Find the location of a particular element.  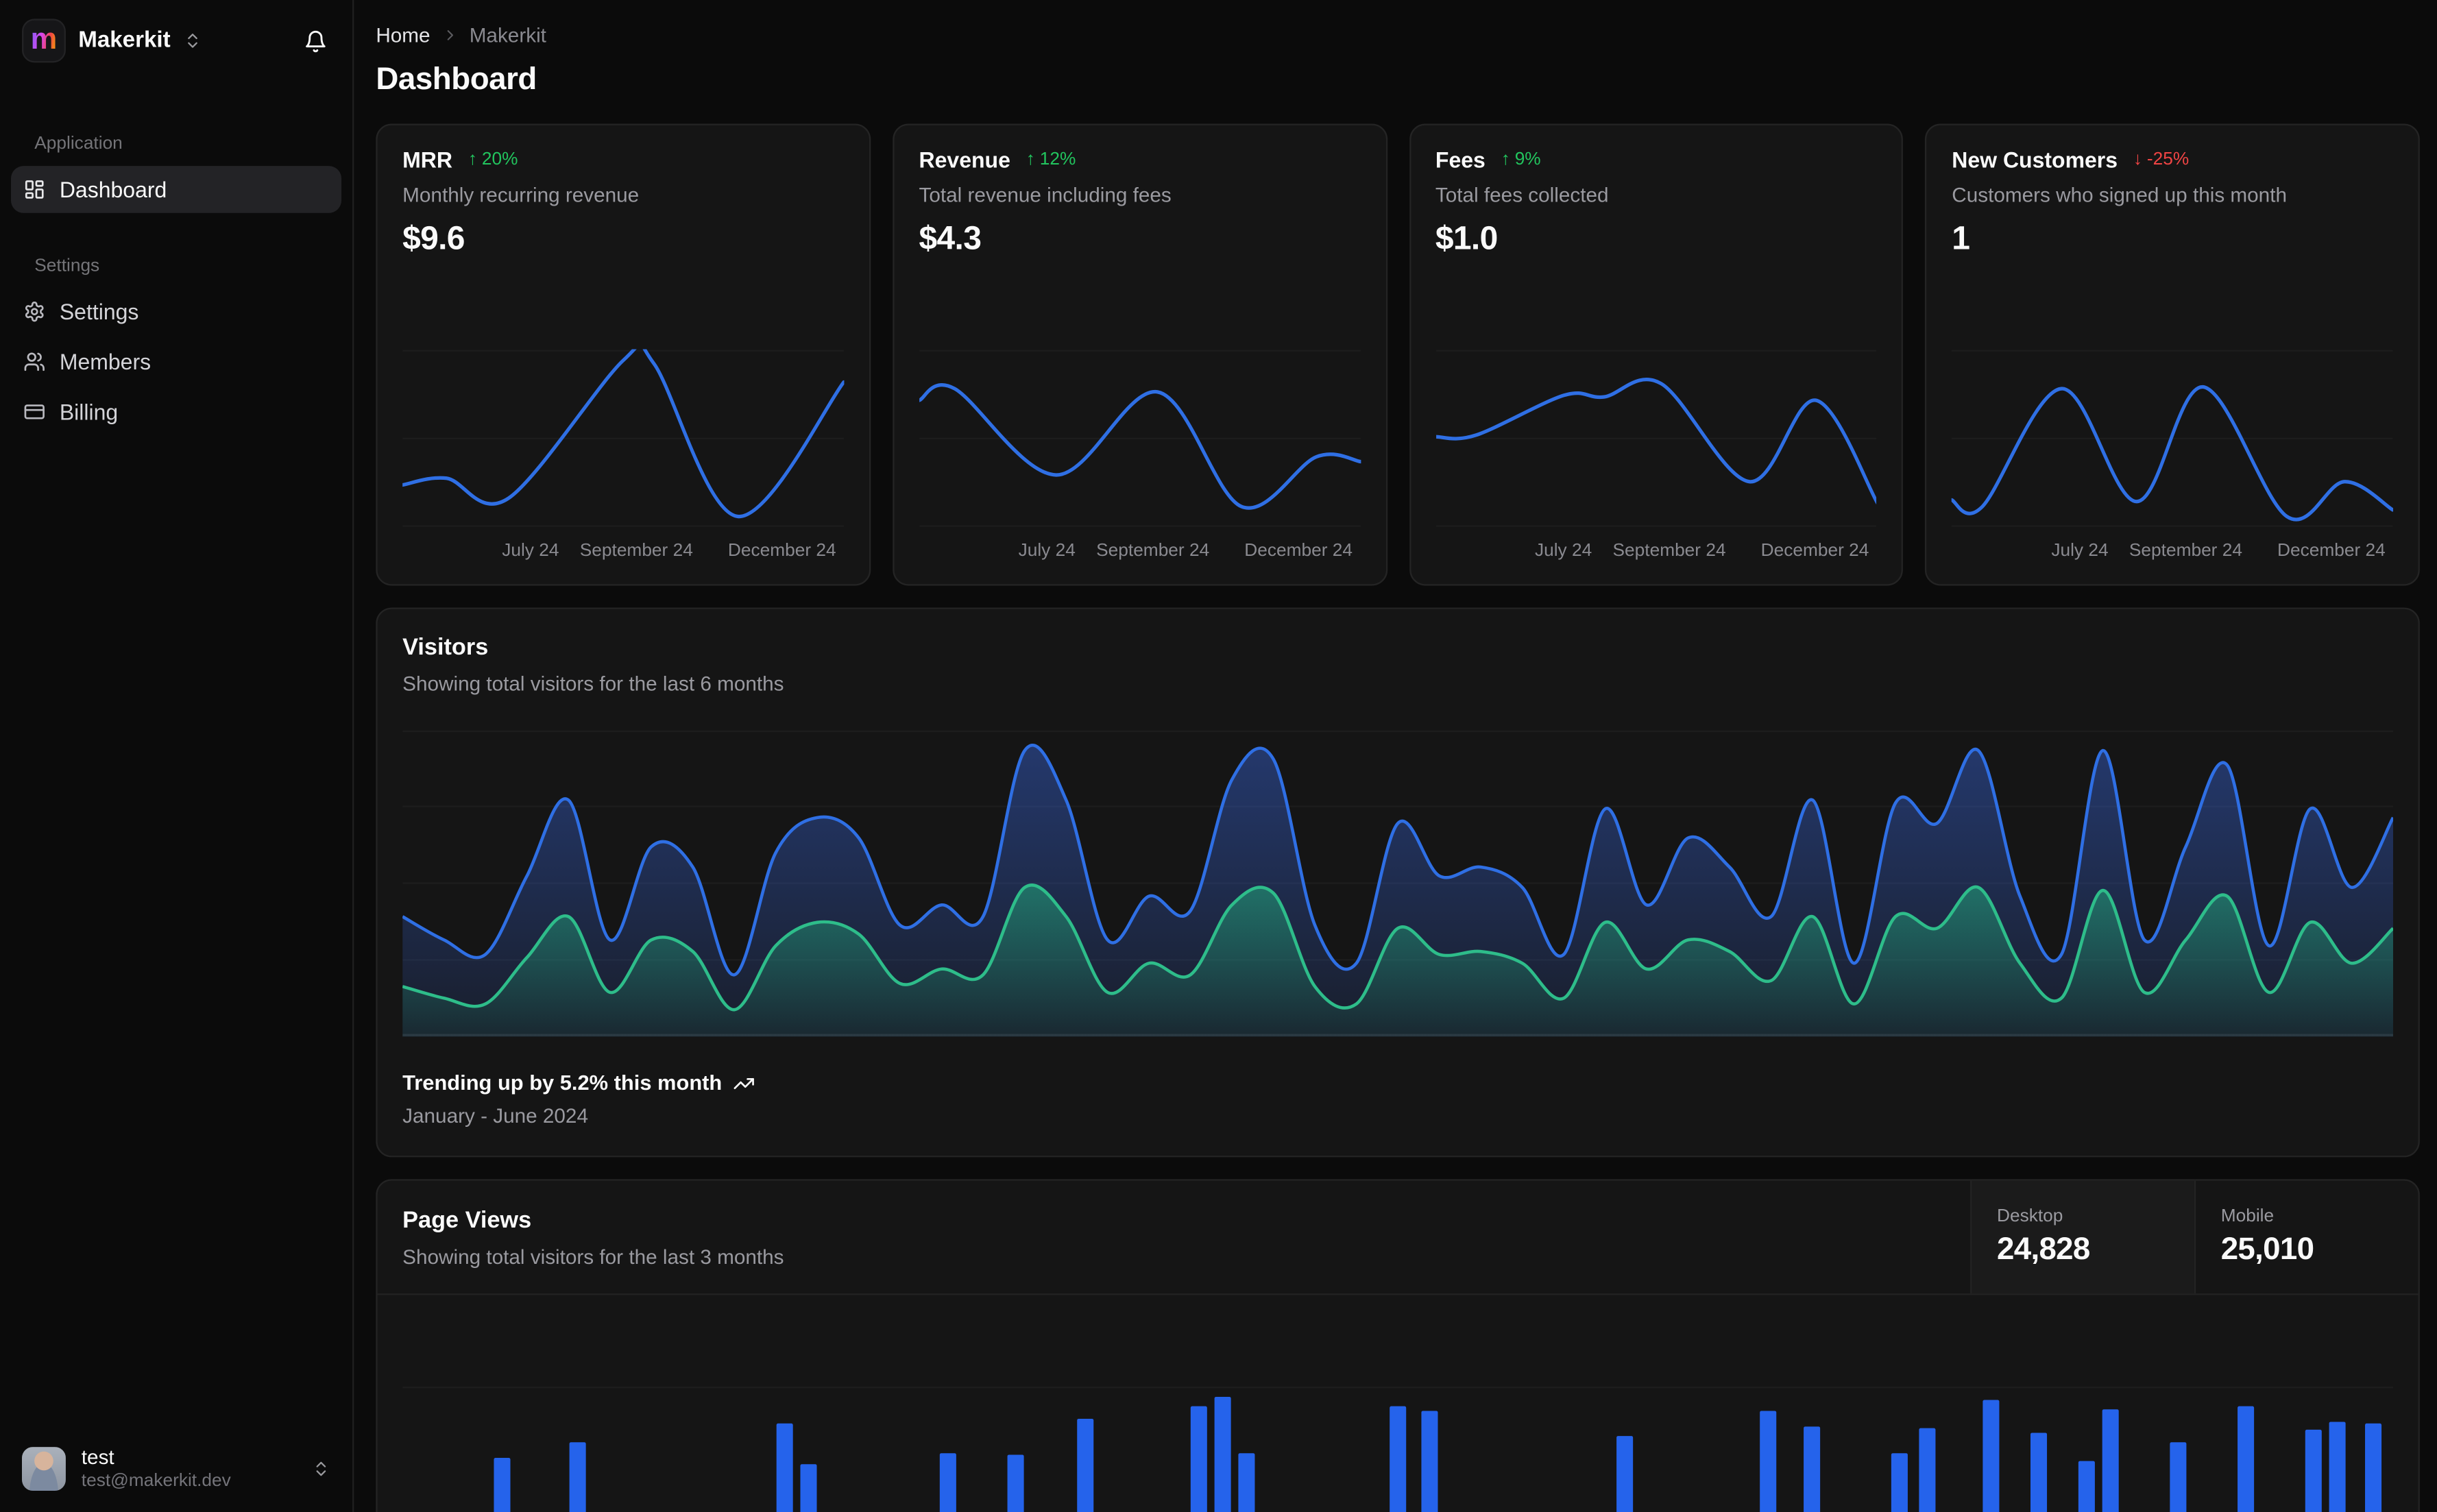

avatar is located at coordinates (44, 1469).